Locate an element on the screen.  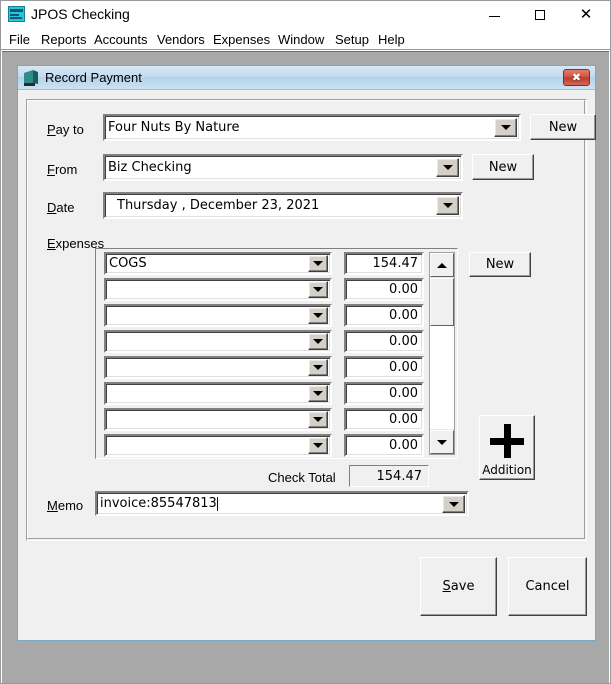
check-total-label: Check Total is located at coordinates (302, 477).